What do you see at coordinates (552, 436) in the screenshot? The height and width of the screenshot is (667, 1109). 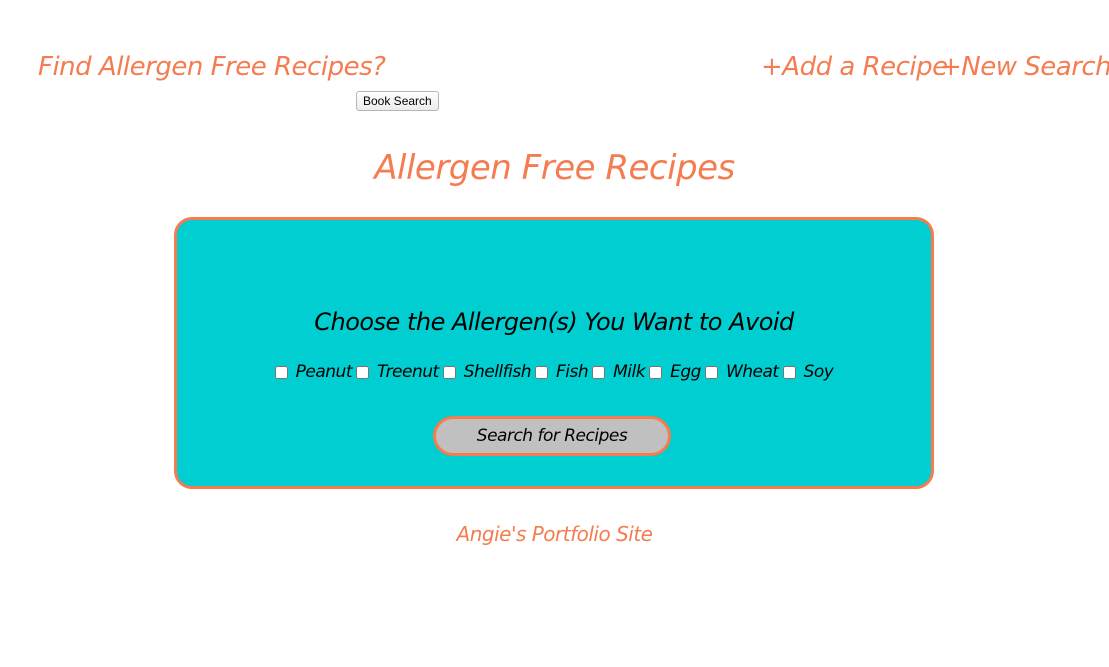 I see `search-recipes-button: Search for Recipes` at bounding box center [552, 436].